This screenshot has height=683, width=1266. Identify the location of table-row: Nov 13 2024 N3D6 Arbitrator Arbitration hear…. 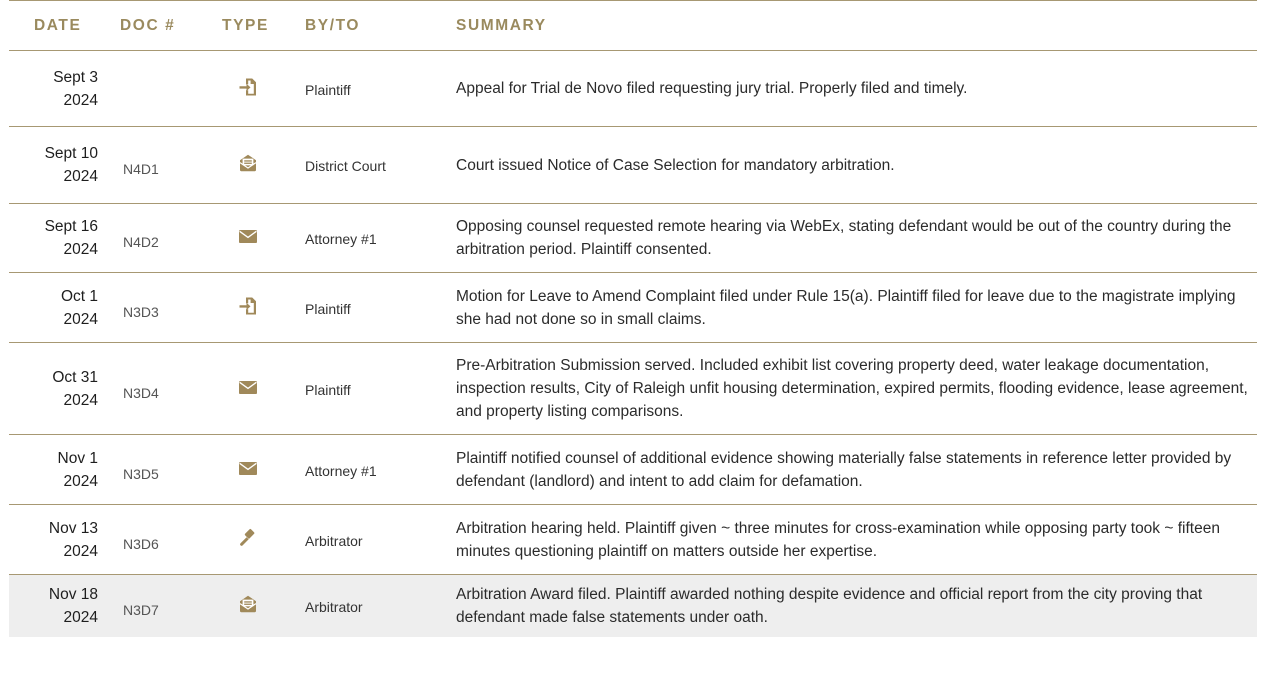
(633, 540).